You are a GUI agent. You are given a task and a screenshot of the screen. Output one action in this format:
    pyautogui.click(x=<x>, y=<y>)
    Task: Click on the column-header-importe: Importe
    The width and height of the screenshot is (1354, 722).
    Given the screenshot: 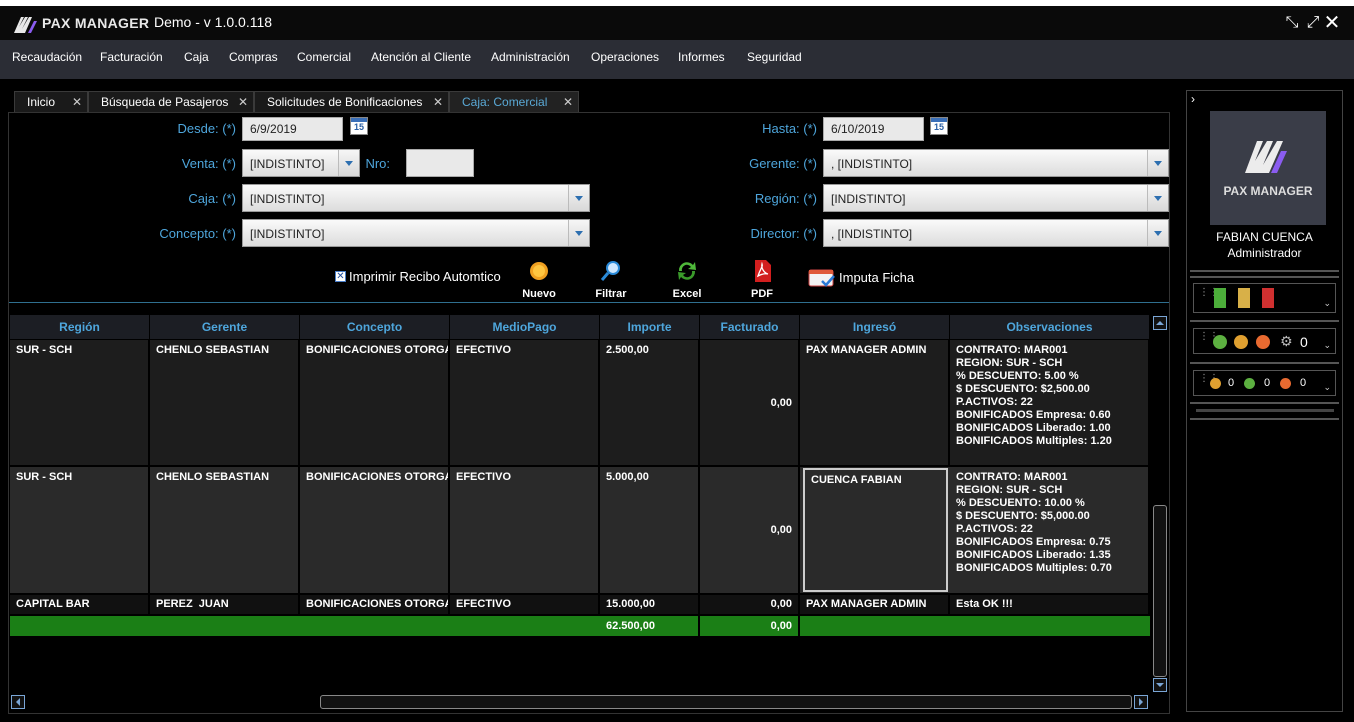 What is the action you would take?
    pyautogui.click(x=650, y=327)
    